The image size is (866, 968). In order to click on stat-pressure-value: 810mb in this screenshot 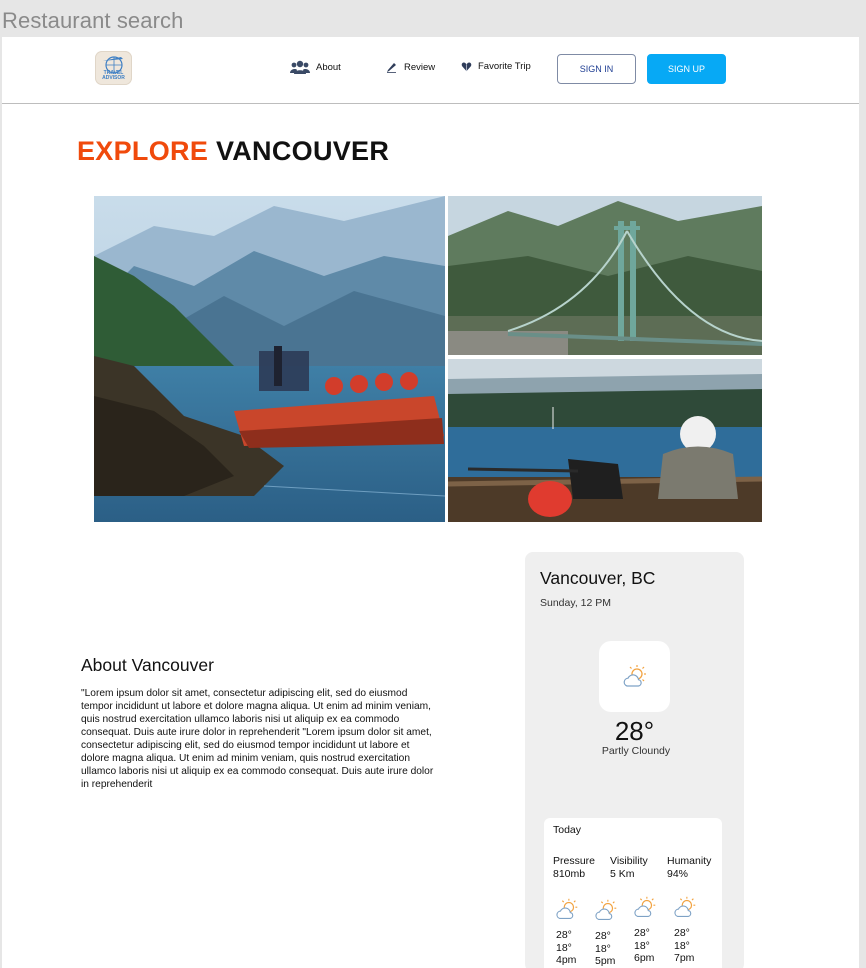, I will do `click(569, 874)`.